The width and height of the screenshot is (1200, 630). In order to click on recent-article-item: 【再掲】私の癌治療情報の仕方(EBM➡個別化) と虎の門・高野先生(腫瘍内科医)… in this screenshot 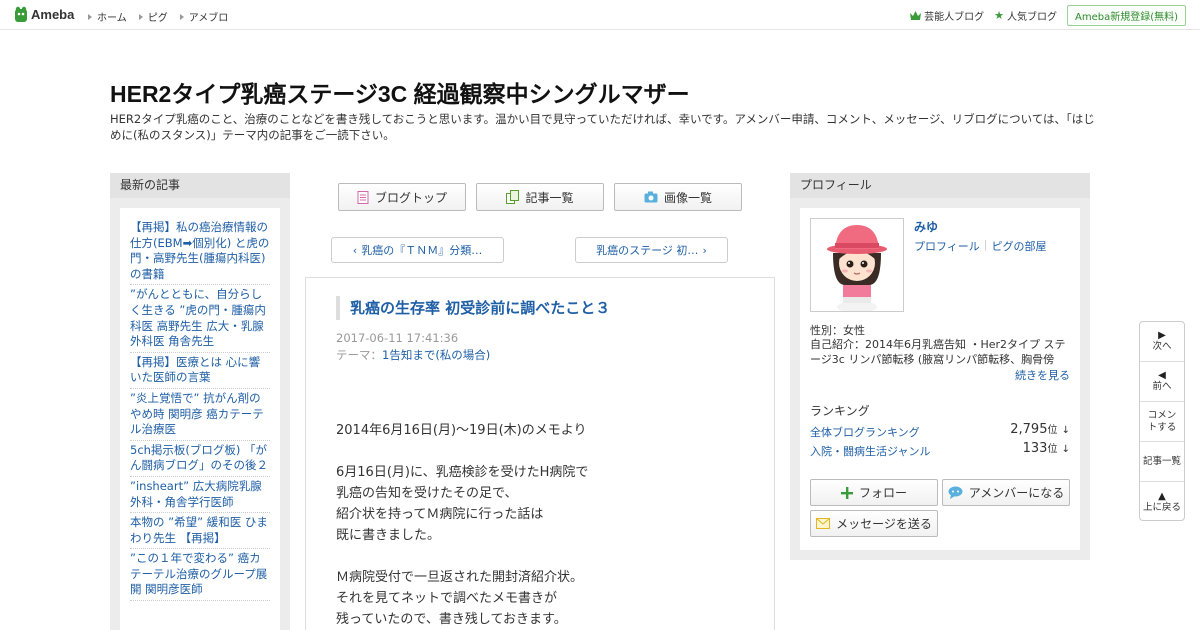, I will do `click(200, 252)`.